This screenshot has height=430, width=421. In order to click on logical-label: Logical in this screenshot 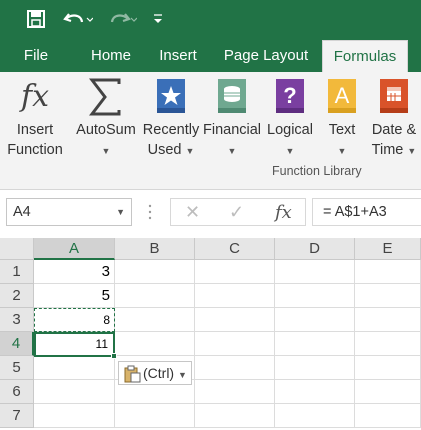, I will do `click(290, 130)`.